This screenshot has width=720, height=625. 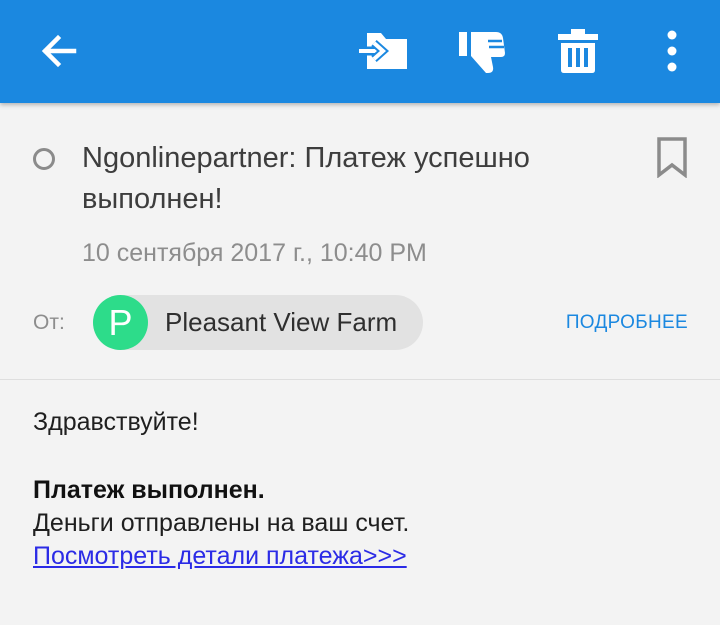 I want to click on move-to-folder-icon, so click(x=383, y=51).